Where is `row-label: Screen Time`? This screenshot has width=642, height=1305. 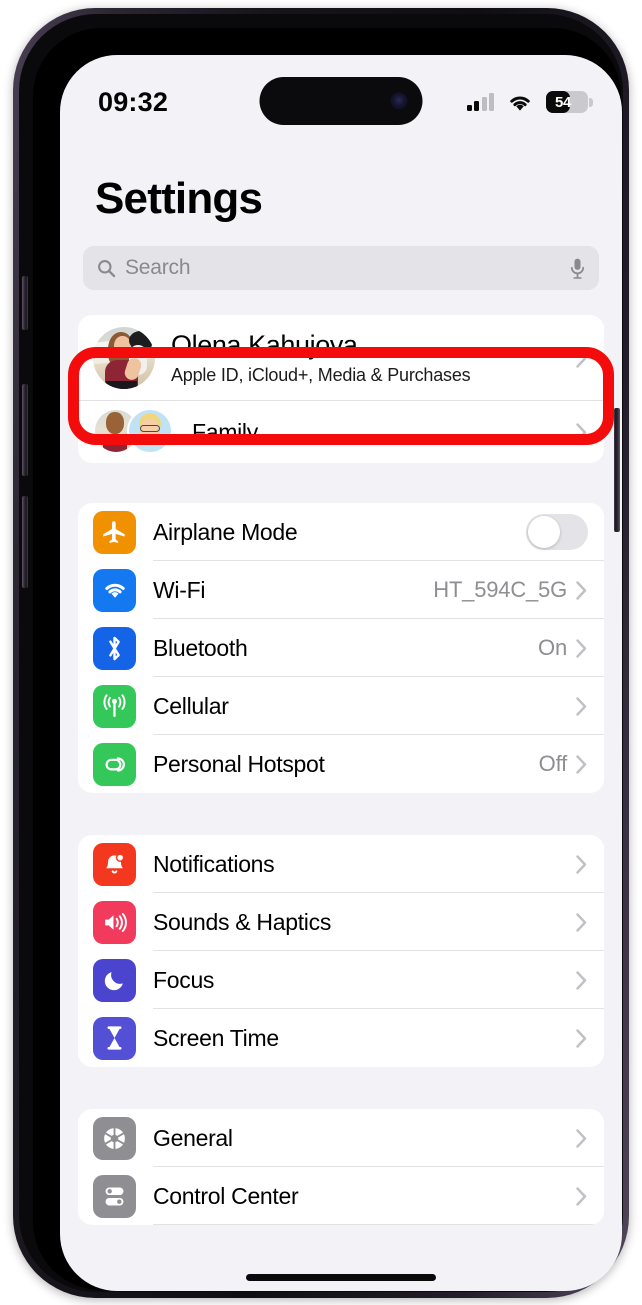
row-label: Screen Time is located at coordinates (216, 1037).